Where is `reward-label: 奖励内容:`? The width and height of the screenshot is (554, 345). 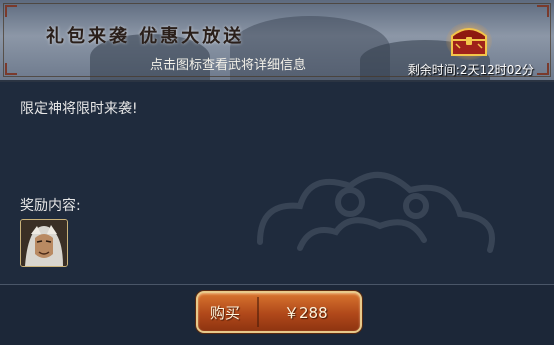 reward-label: 奖励内容: is located at coordinates (50, 206).